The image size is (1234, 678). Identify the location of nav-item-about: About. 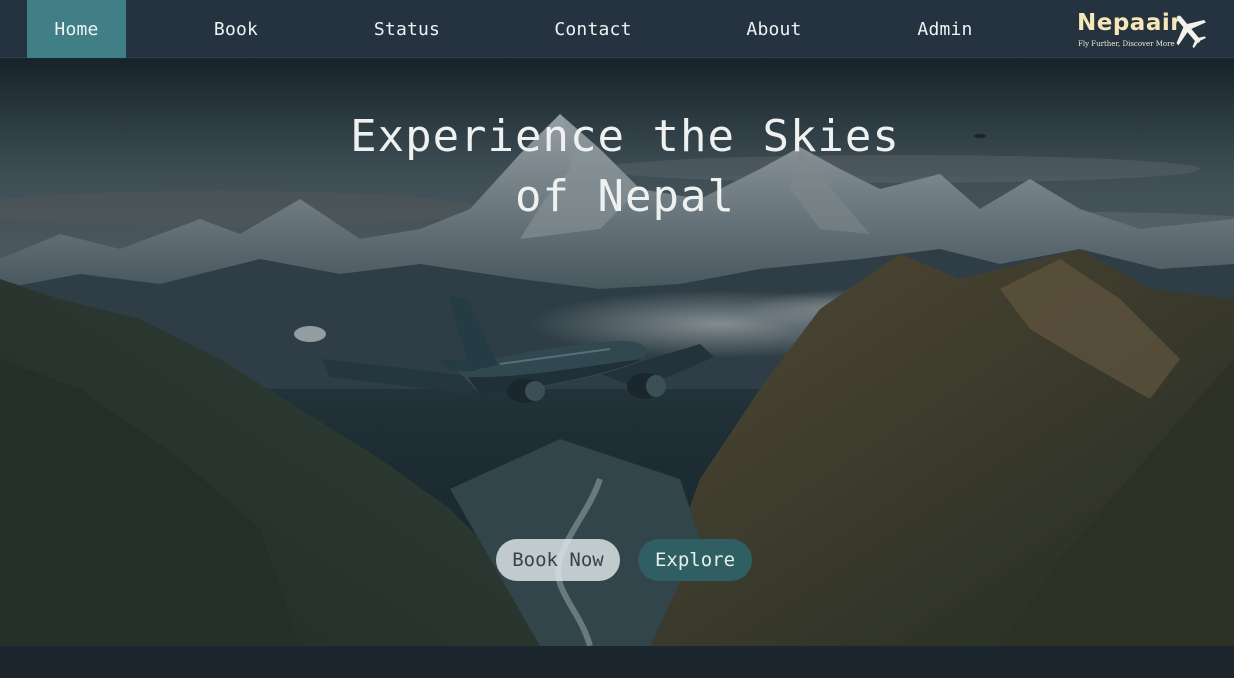
(774, 29).